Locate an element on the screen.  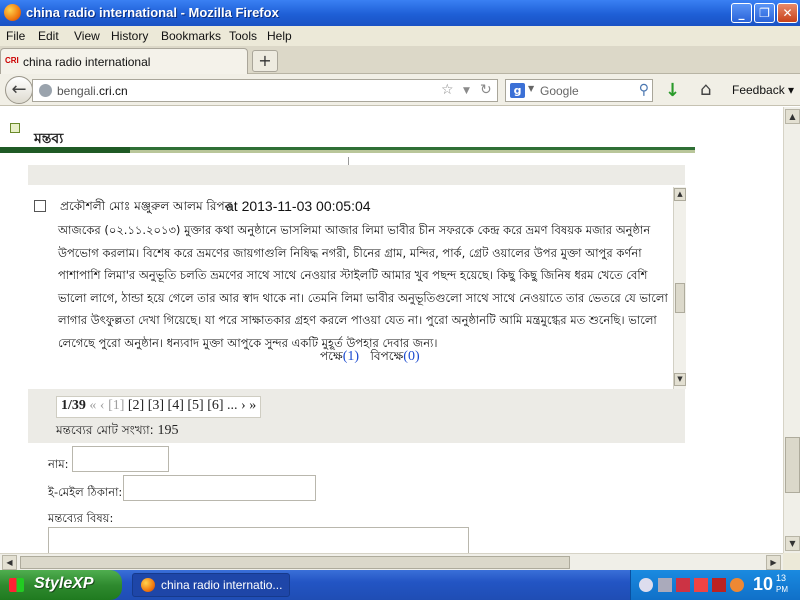
back-button: ← is located at coordinates (19, 90).